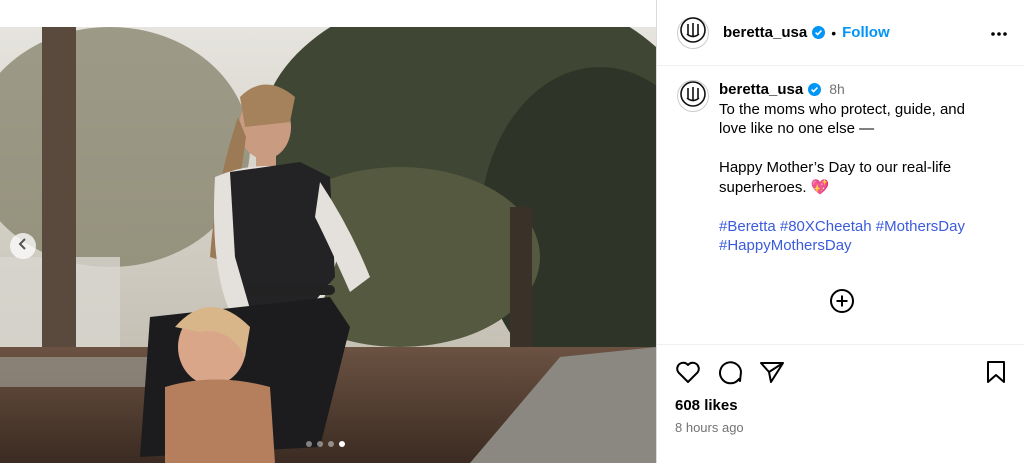 The width and height of the screenshot is (1024, 463). I want to click on avatar, so click(693, 32).